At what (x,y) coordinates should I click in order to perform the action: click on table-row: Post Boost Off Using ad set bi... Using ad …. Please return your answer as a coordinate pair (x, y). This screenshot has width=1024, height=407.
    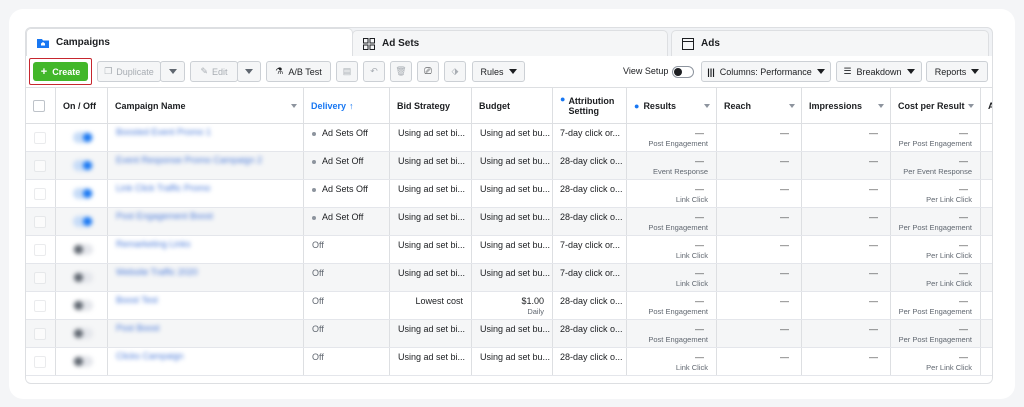
    Looking at the image, I should click on (509, 334).